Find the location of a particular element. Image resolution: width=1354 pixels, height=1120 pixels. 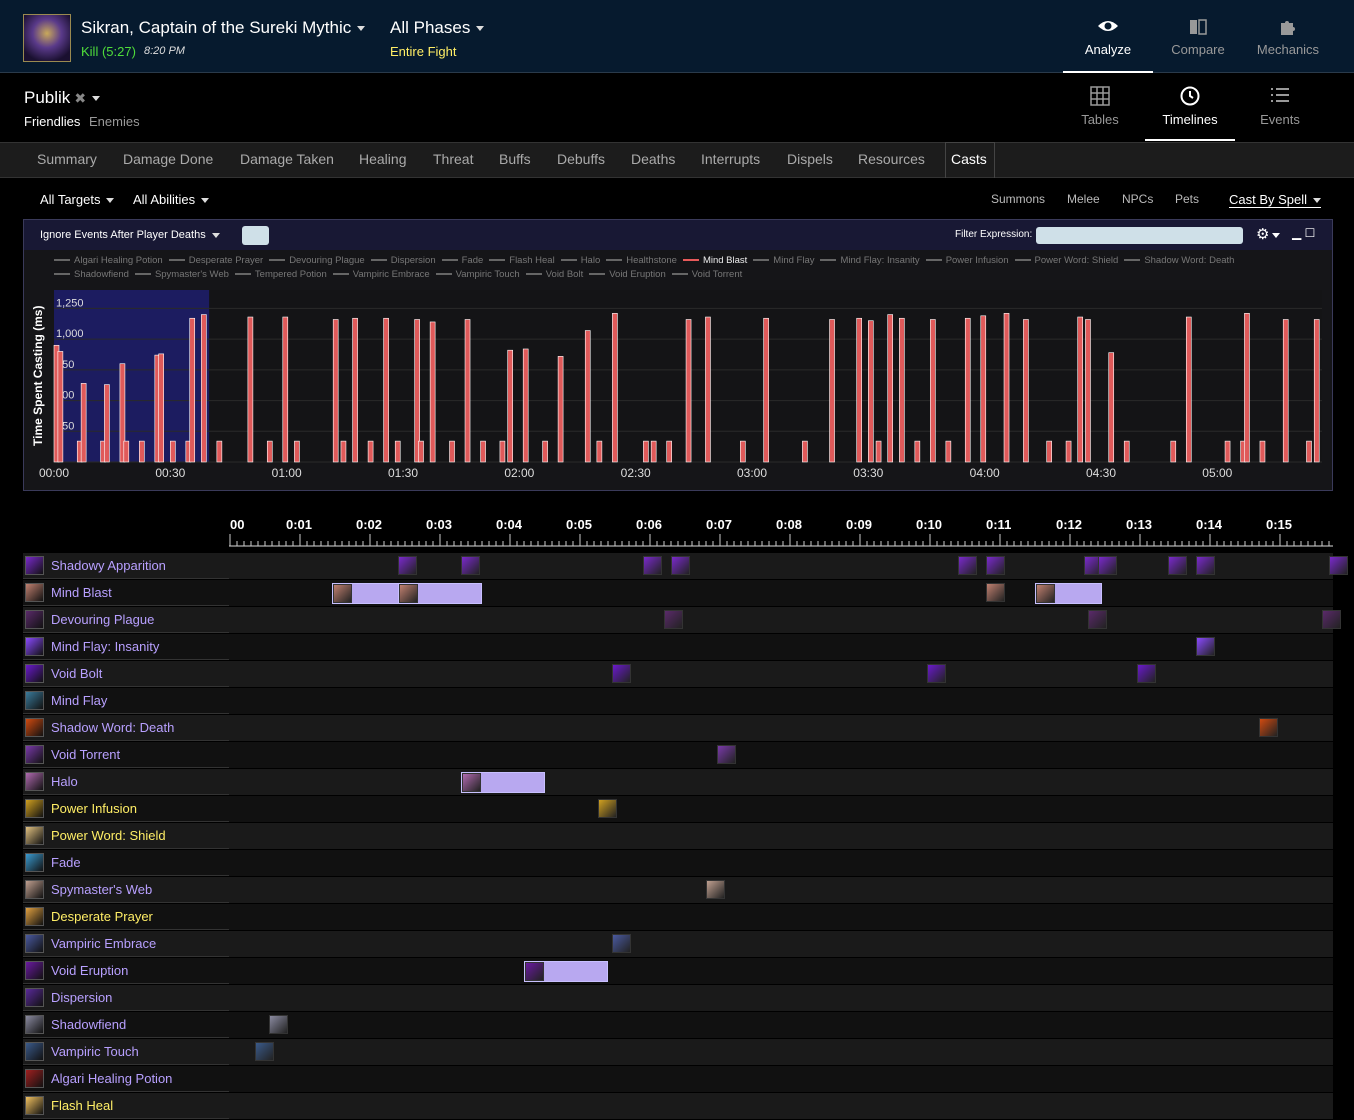

melee-toggle: Melee is located at coordinates (1083, 199).